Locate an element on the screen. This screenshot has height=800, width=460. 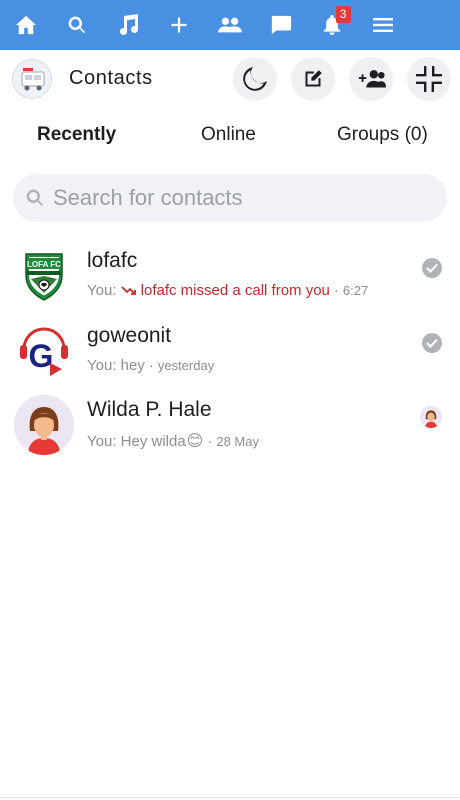
club-crest-icon: LOFA FC is located at coordinates (44, 276).